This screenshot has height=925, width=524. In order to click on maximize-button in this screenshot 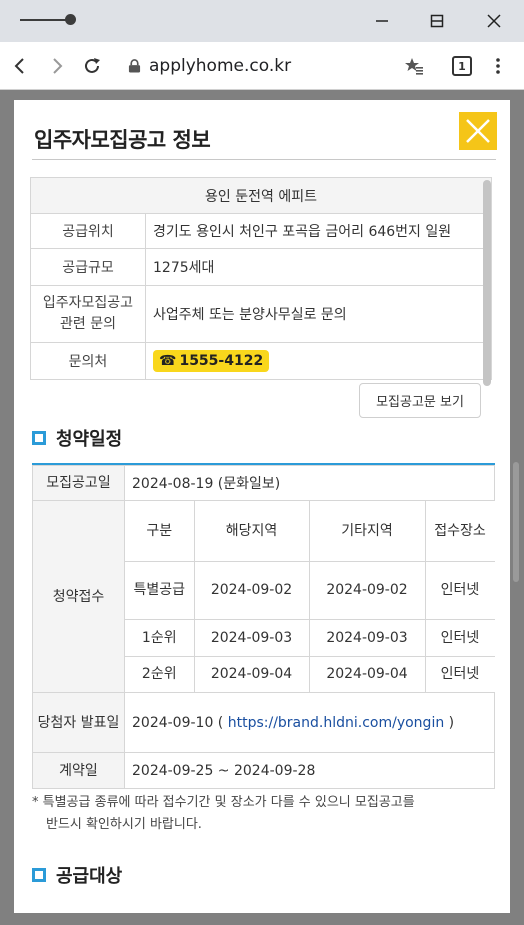, I will do `click(437, 21)`.